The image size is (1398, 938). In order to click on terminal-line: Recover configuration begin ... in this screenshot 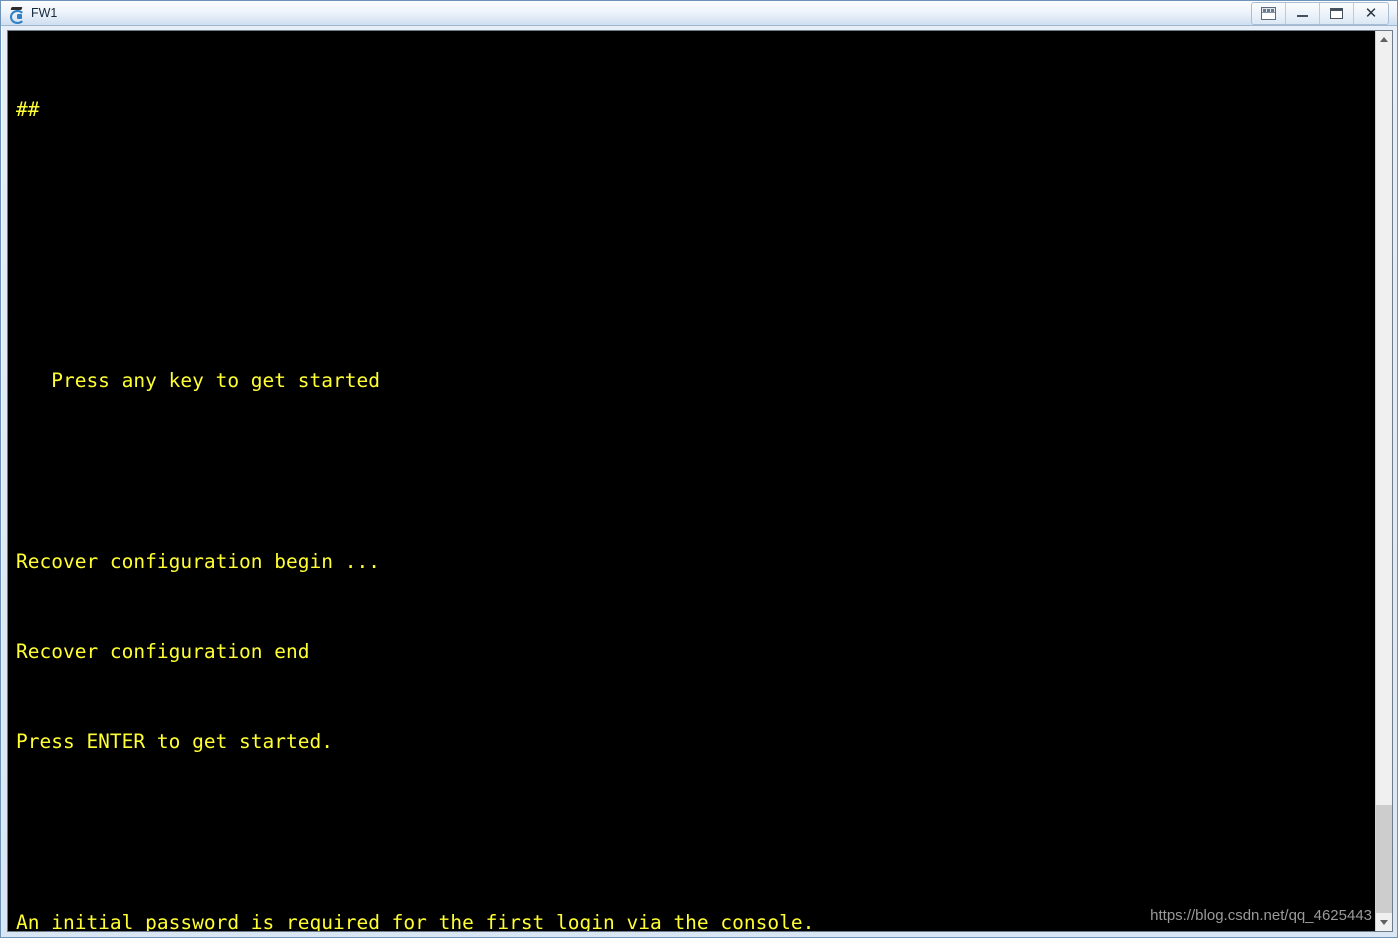, I will do `click(198, 561)`.